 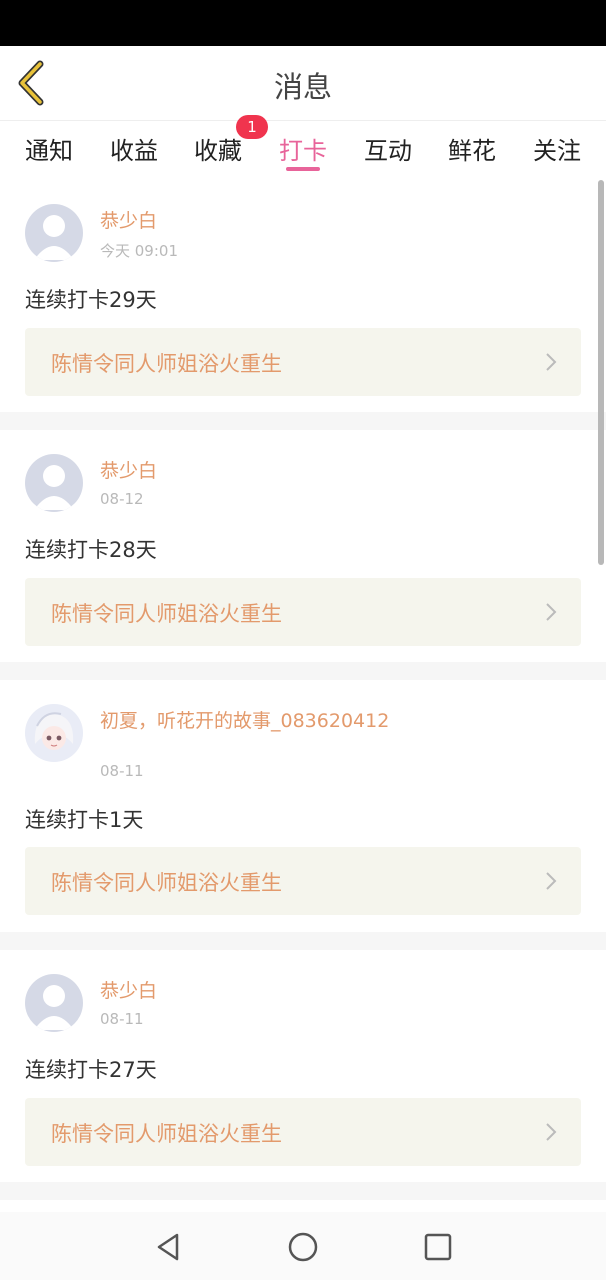 What do you see at coordinates (557, 148) in the screenshot?
I see `tab-follow: 关注` at bounding box center [557, 148].